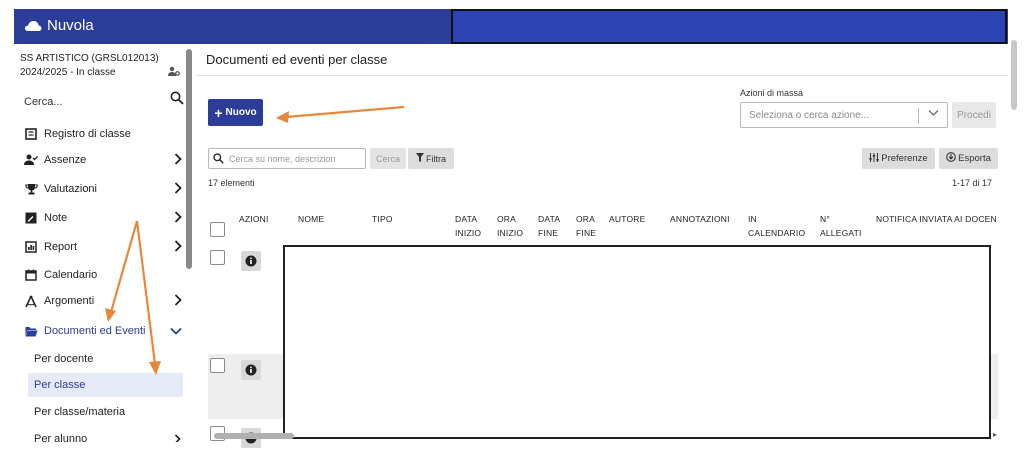 Image resolution: width=1025 pixels, height=459 pixels. Describe the element at coordinates (549, 226) in the screenshot. I see `col-header-data-fine: DATA FINE` at that location.